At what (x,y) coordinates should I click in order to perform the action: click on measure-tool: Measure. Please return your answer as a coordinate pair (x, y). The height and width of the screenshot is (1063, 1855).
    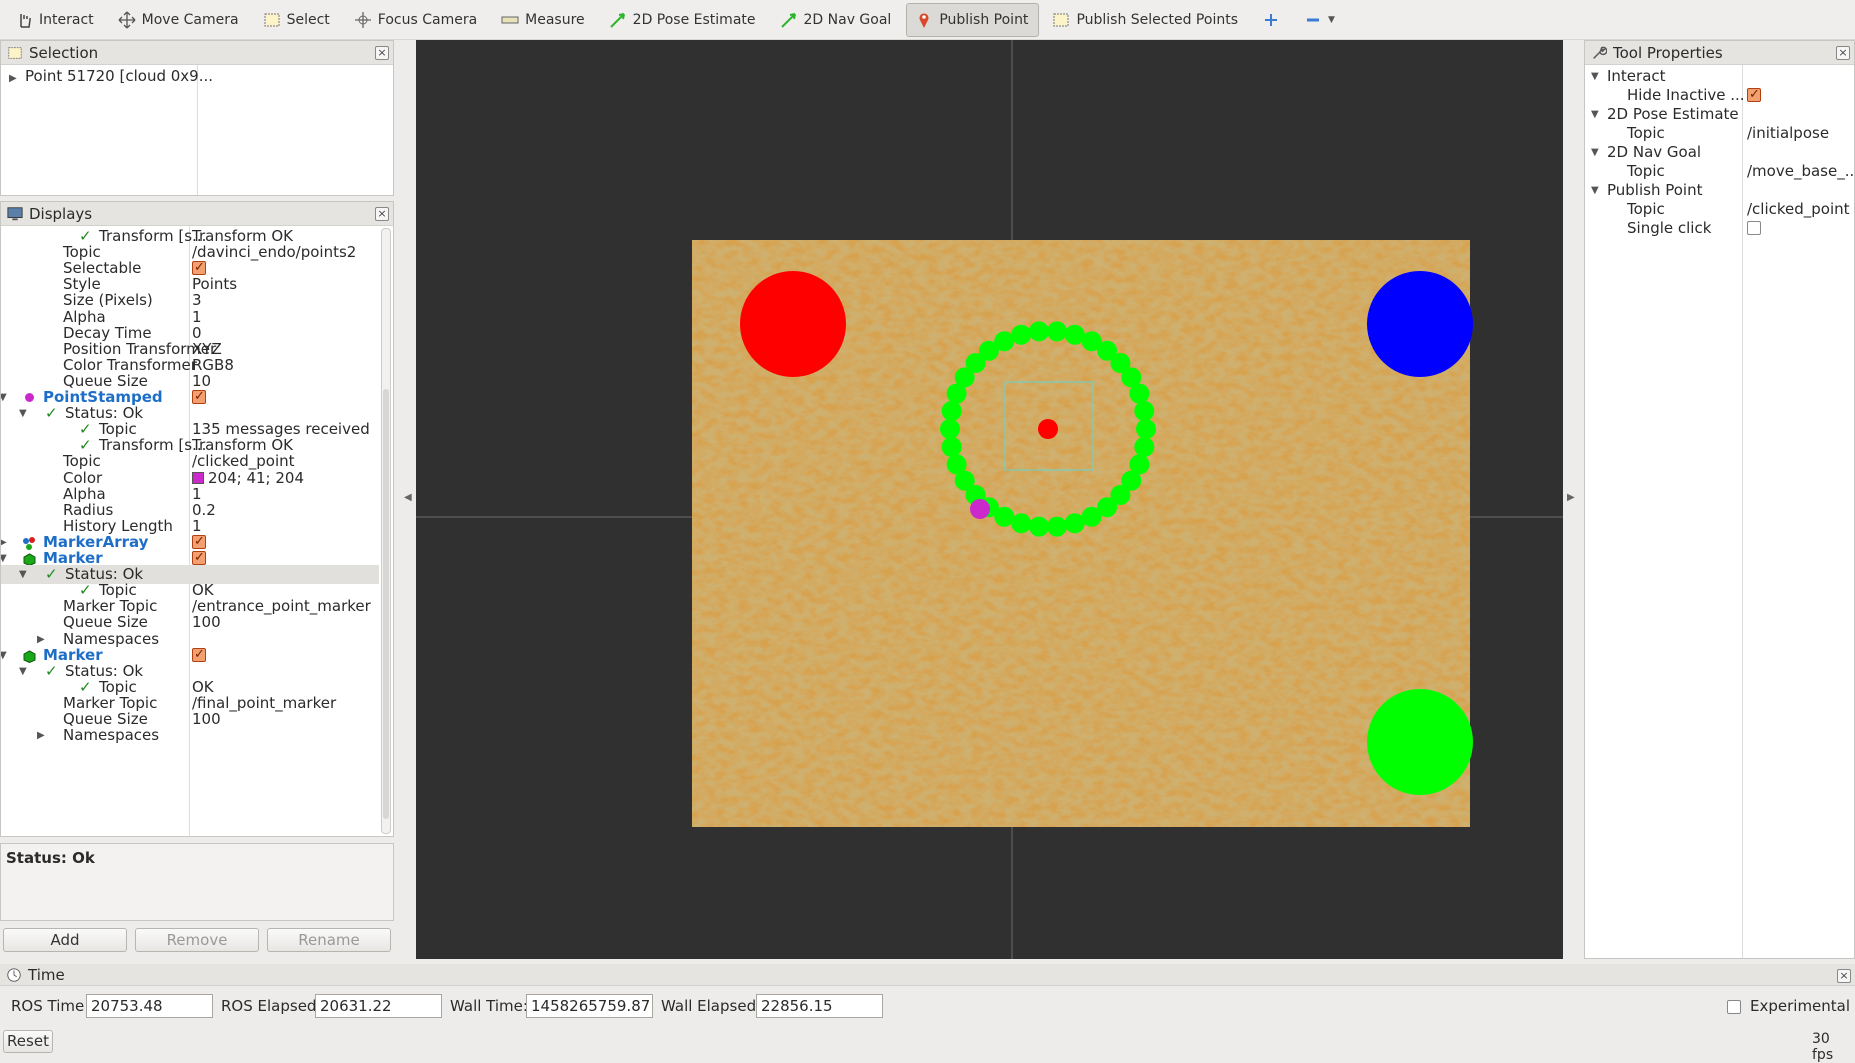
    Looking at the image, I should click on (544, 20).